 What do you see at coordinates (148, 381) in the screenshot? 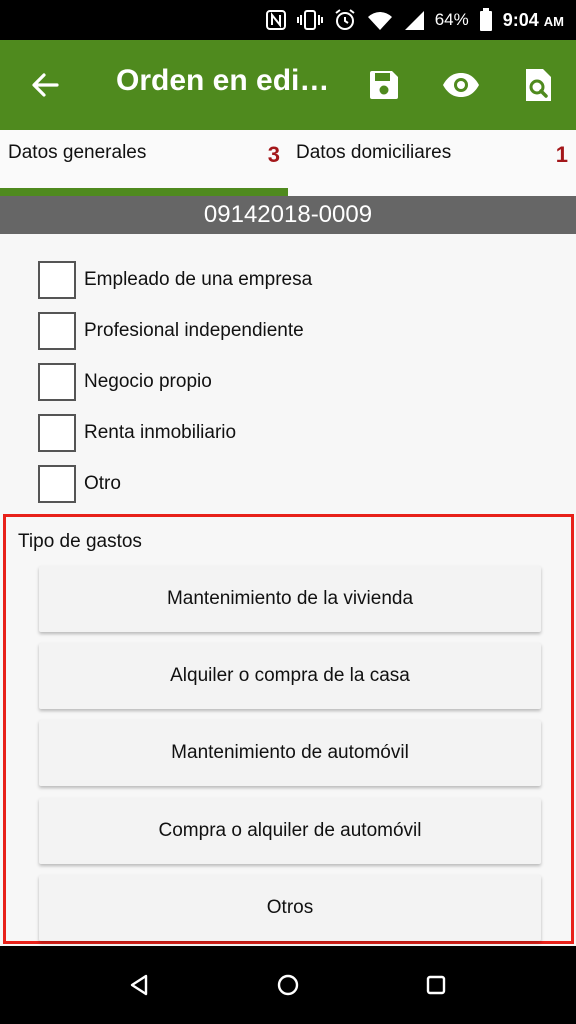
I see `checkbox-label: Negocio propio` at bounding box center [148, 381].